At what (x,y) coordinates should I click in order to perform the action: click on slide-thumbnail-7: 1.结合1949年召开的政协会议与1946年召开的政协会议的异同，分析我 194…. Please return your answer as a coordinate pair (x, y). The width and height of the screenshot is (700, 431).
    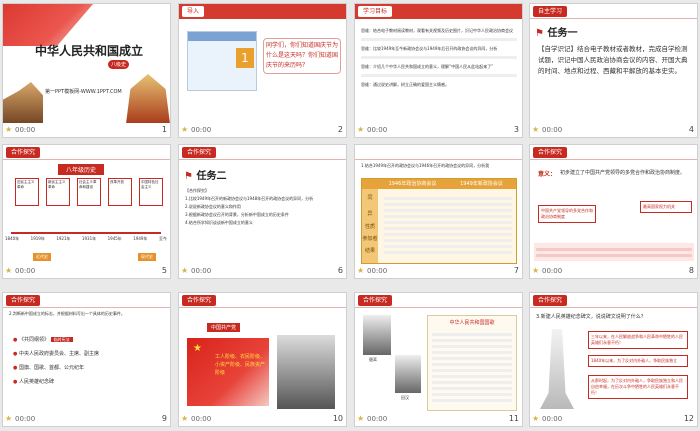
    Looking at the image, I should click on (438, 211).